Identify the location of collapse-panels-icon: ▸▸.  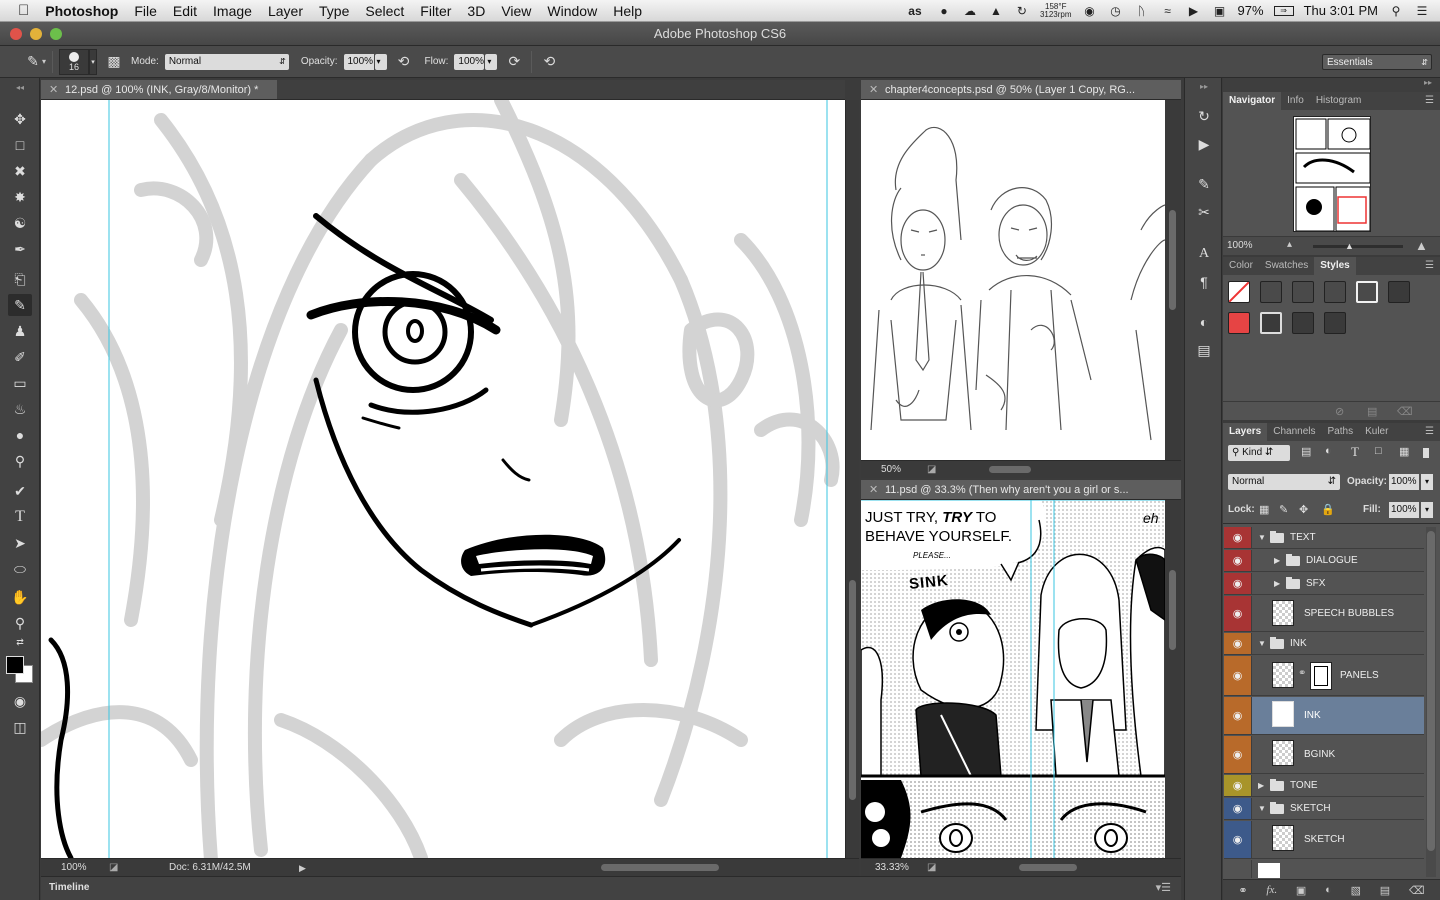
(1428, 82).